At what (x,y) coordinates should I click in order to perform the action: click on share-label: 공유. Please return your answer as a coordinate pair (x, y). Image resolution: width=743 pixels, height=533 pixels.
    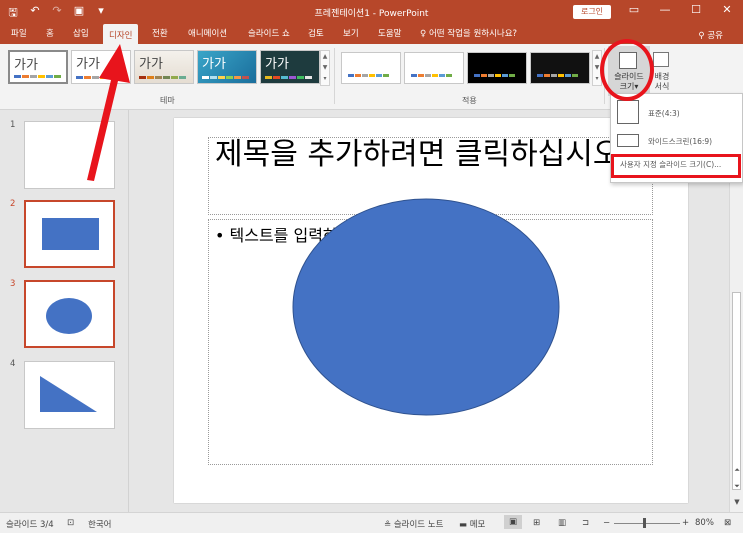
    Looking at the image, I should click on (715, 36).